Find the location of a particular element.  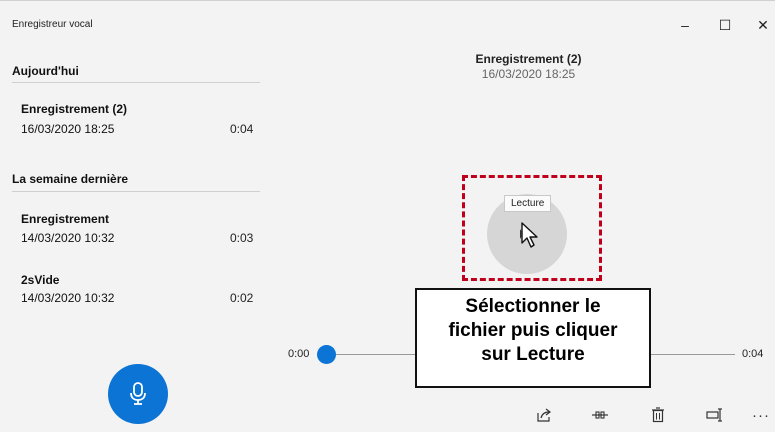

seek-thumb is located at coordinates (326, 354).